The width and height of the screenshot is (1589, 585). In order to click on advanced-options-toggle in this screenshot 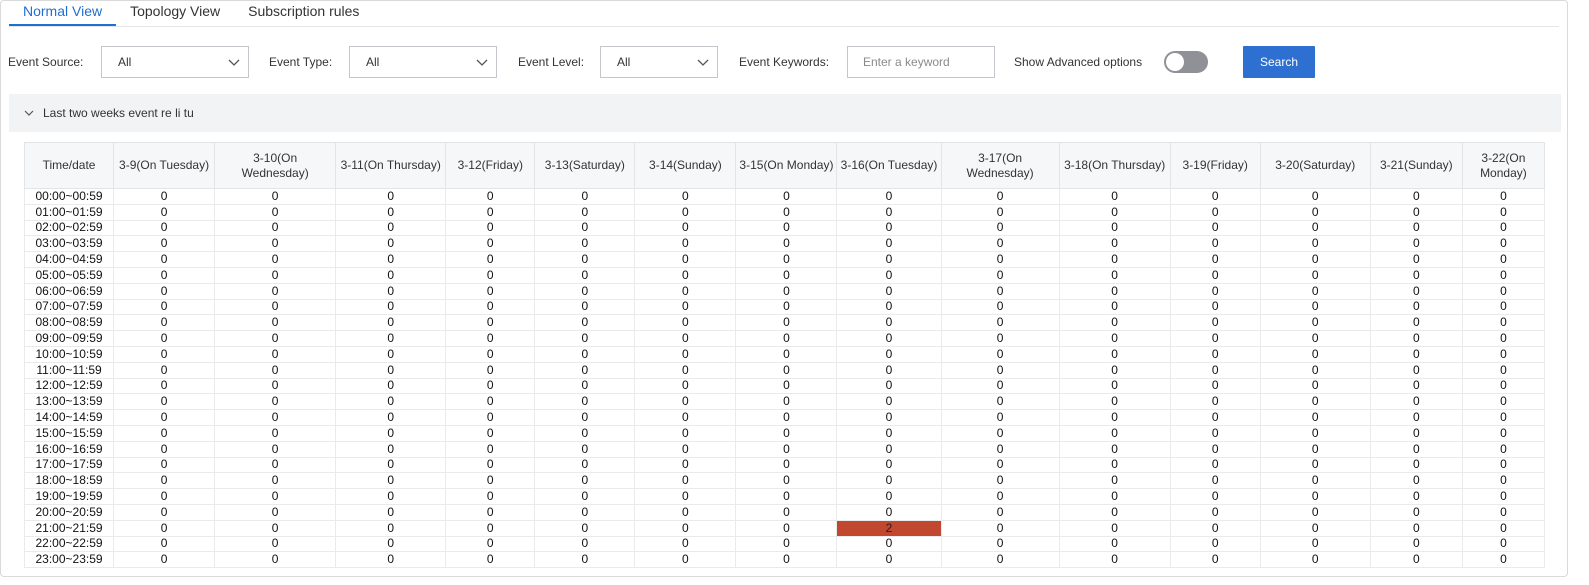, I will do `click(1186, 62)`.